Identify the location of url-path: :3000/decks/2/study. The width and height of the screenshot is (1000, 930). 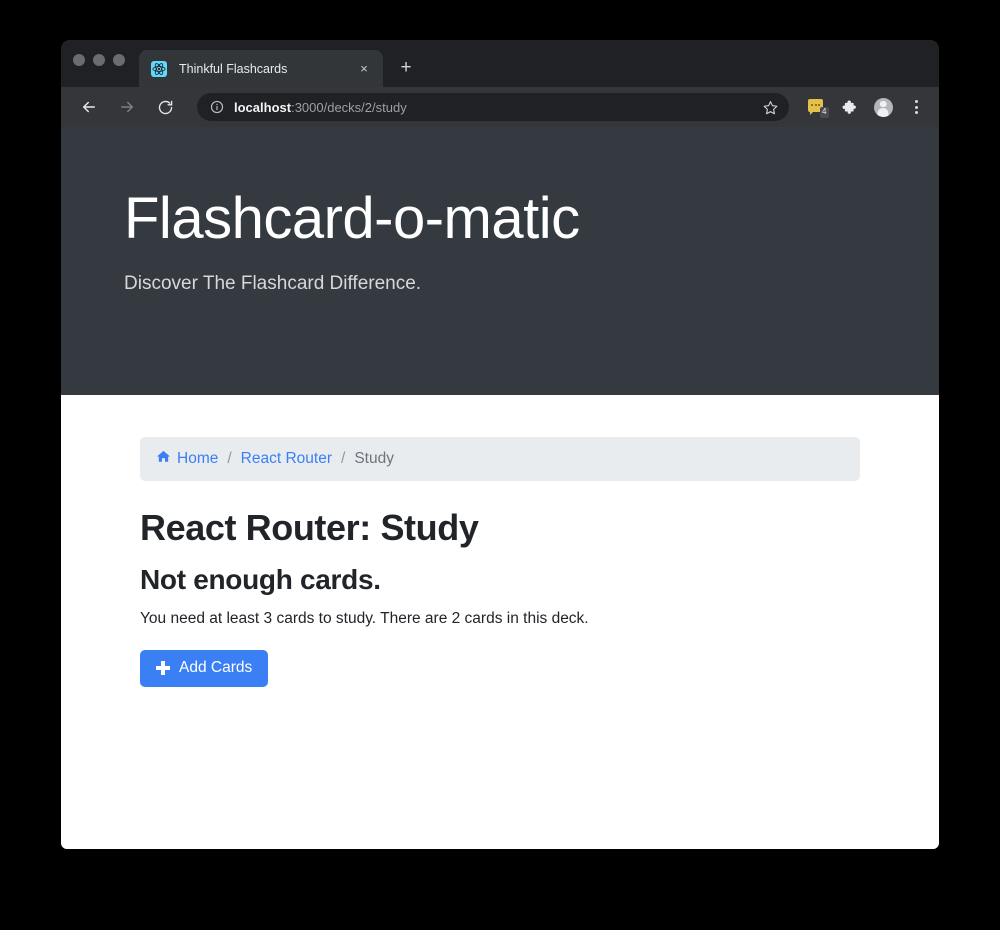
(349, 107).